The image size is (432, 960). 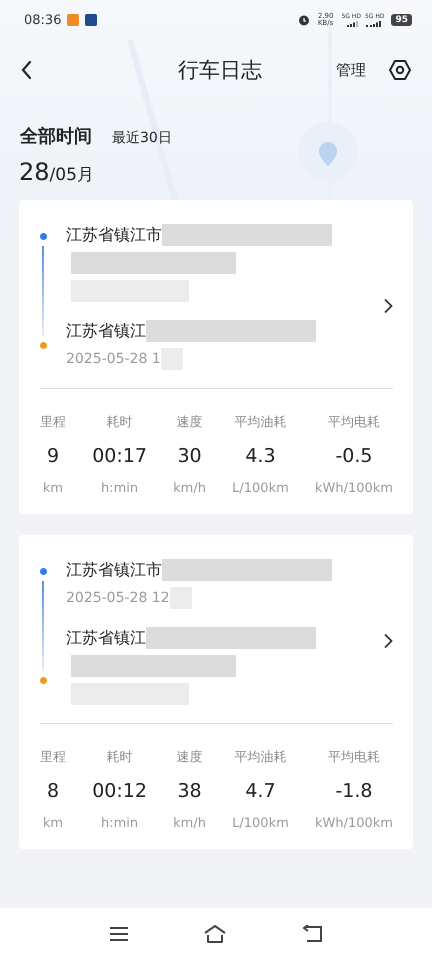 I want to click on date-day: 28, so click(x=34, y=172).